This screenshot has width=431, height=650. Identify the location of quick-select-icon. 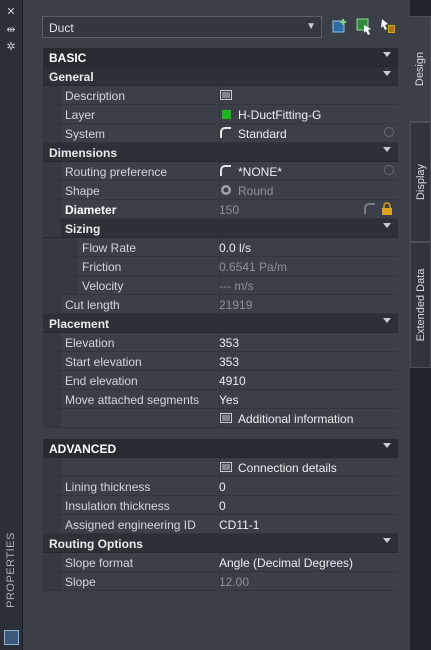
(364, 26).